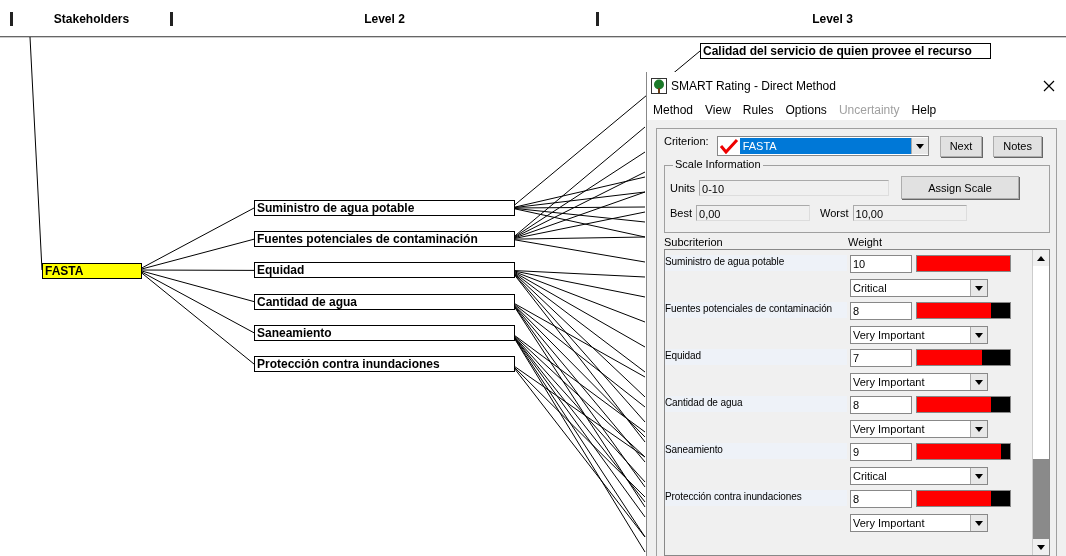 The width and height of the screenshot is (1066, 556). Describe the element at coordinates (384, 332) in the screenshot. I see `tree-node: Saneamiento` at that location.